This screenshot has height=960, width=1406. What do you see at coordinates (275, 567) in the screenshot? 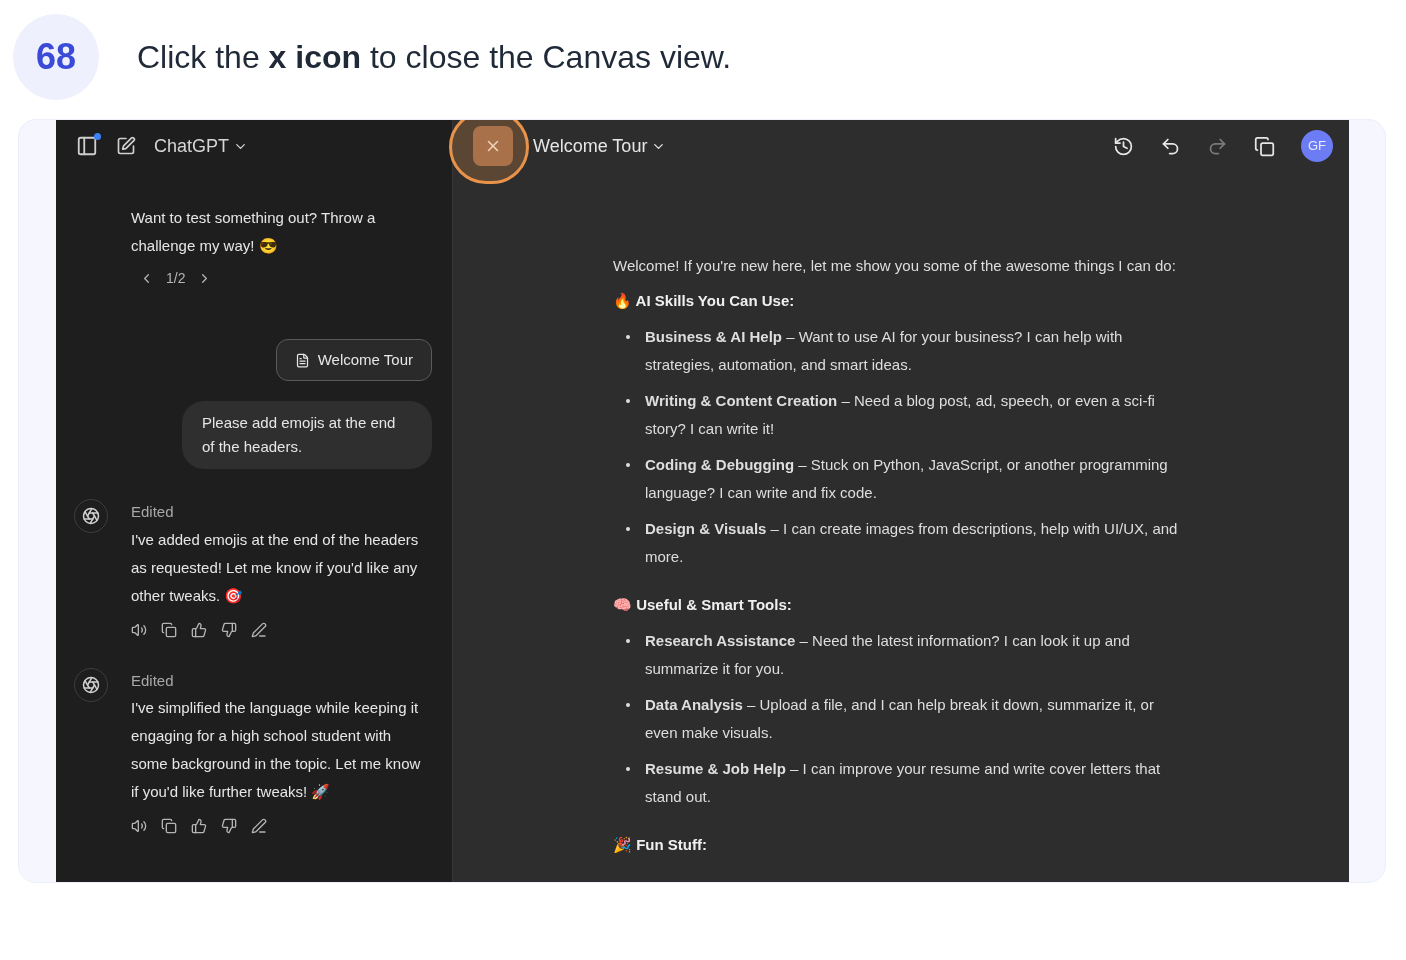
I see `message-text: I've added emojis at the end of the headers as requested! Let me know if you'd like any other tweaks. 🎯` at bounding box center [275, 567].